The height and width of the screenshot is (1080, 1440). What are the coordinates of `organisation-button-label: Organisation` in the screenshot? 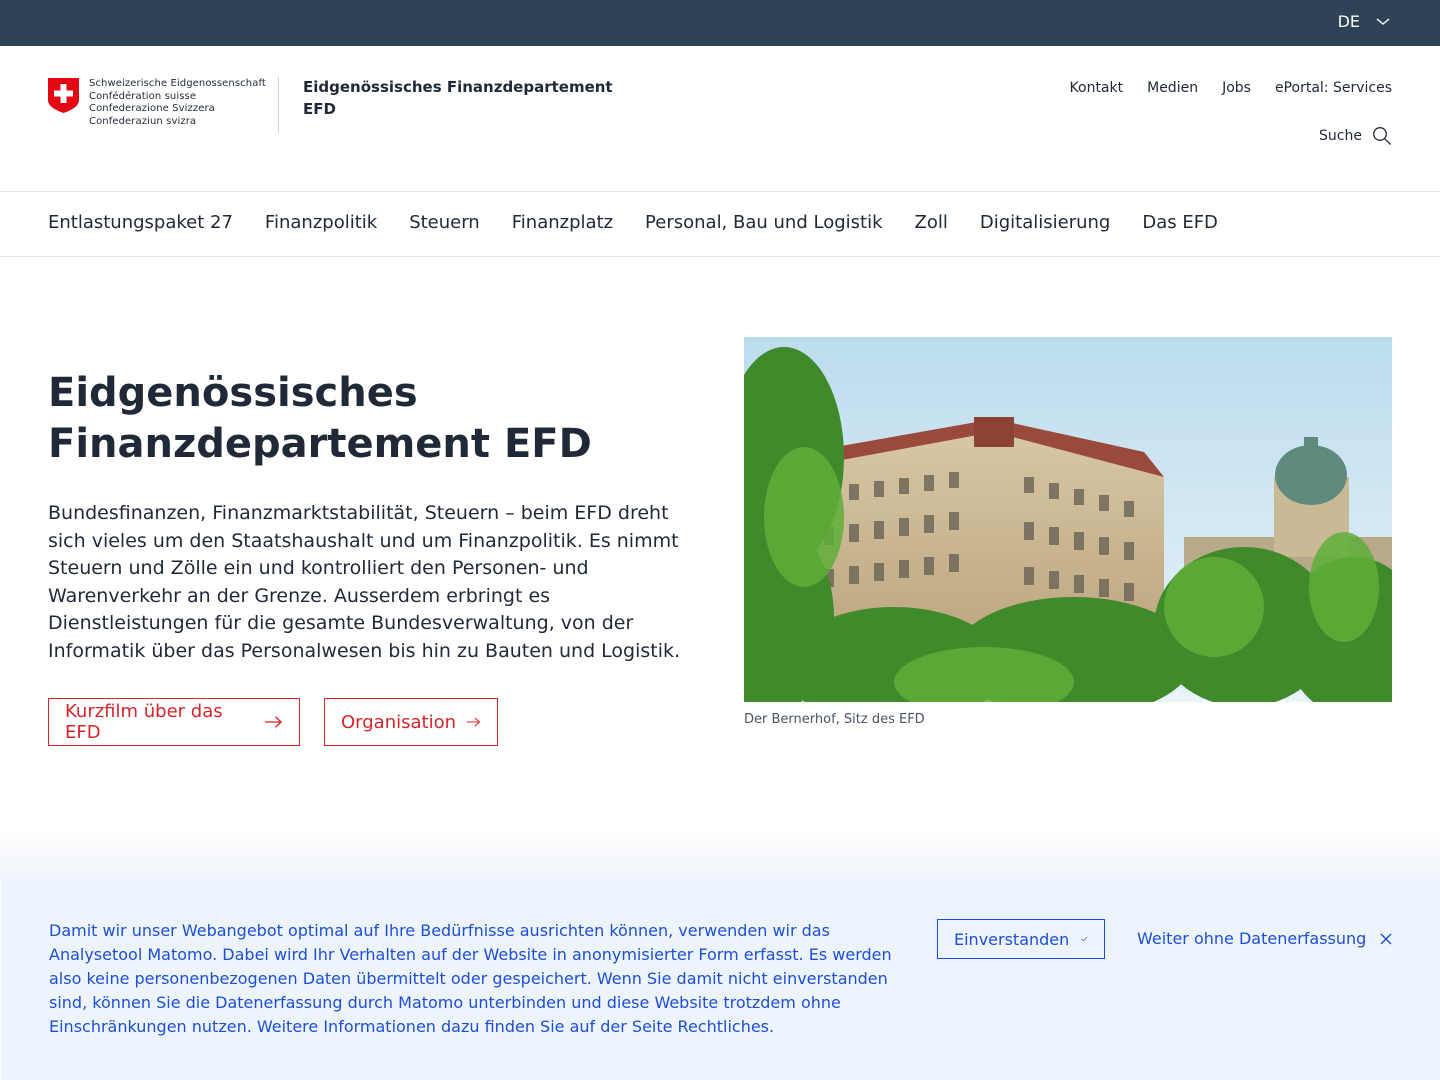 It's located at (399, 722).